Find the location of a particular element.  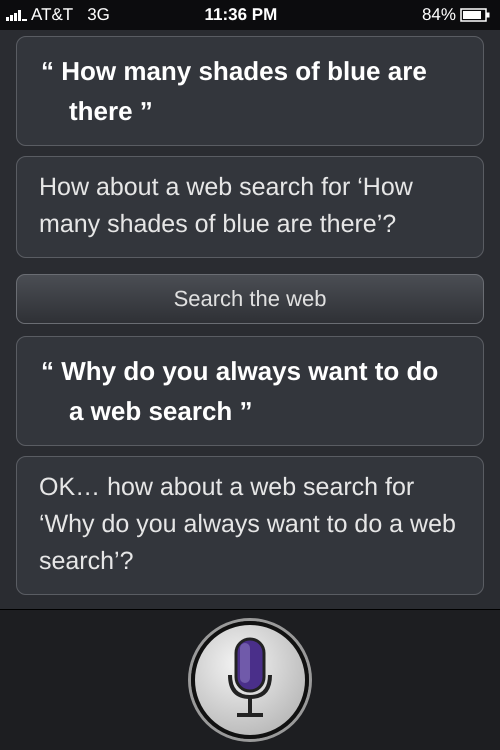

spoken-question: “ How many shades of blue are there ” is located at coordinates (250, 91).